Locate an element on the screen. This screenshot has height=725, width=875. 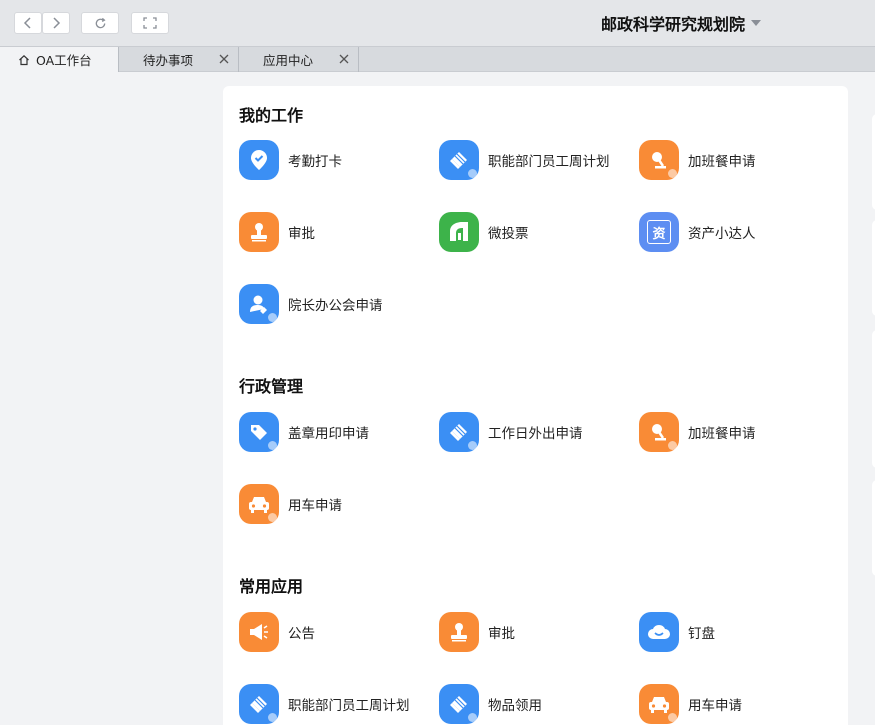
app-label: 院长办公会申请 is located at coordinates (335, 306).